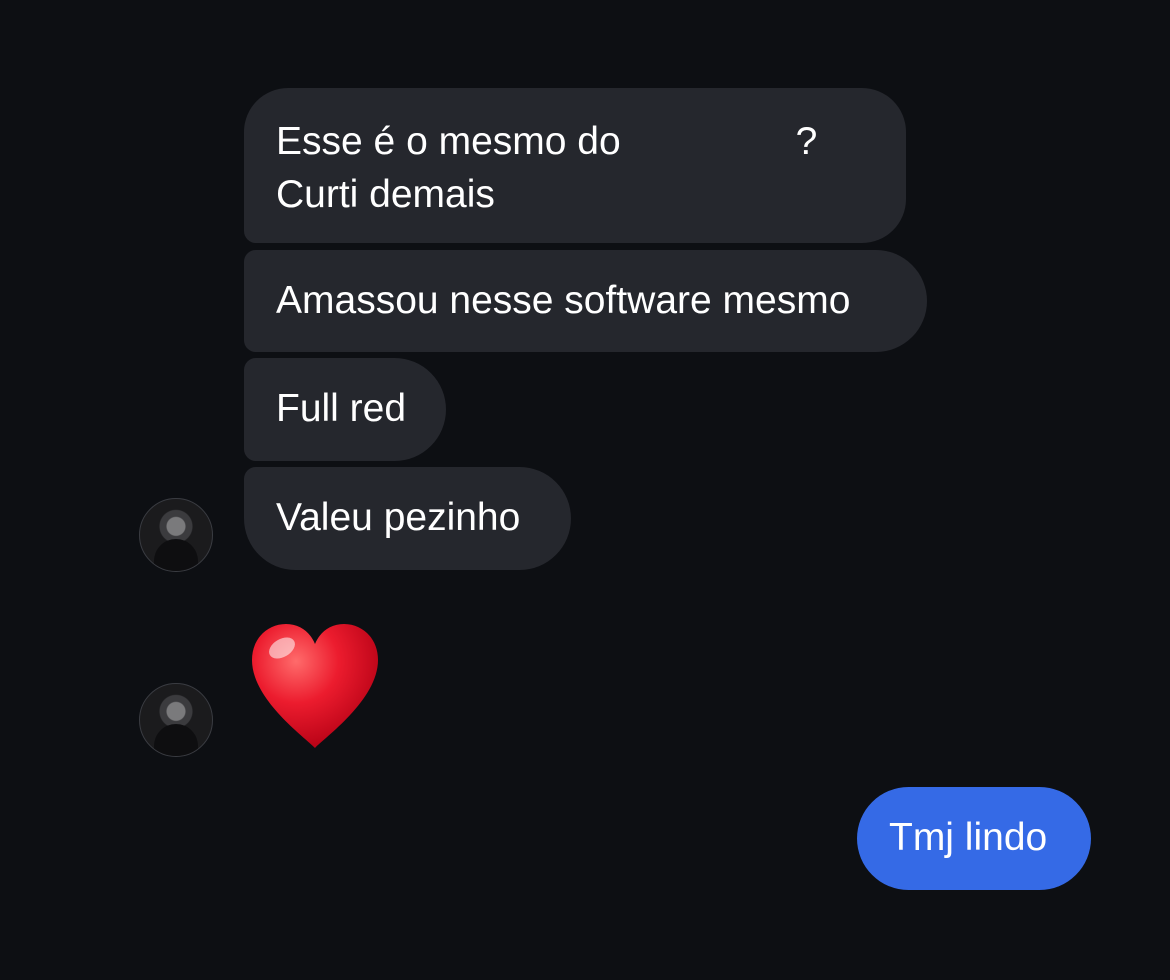 The width and height of the screenshot is (1170, 980). What do you see at coordinates (563, 300) in the screenshot?
I see `message-text: Amassou nesse software mesmo` at bounding box center [563, 300].